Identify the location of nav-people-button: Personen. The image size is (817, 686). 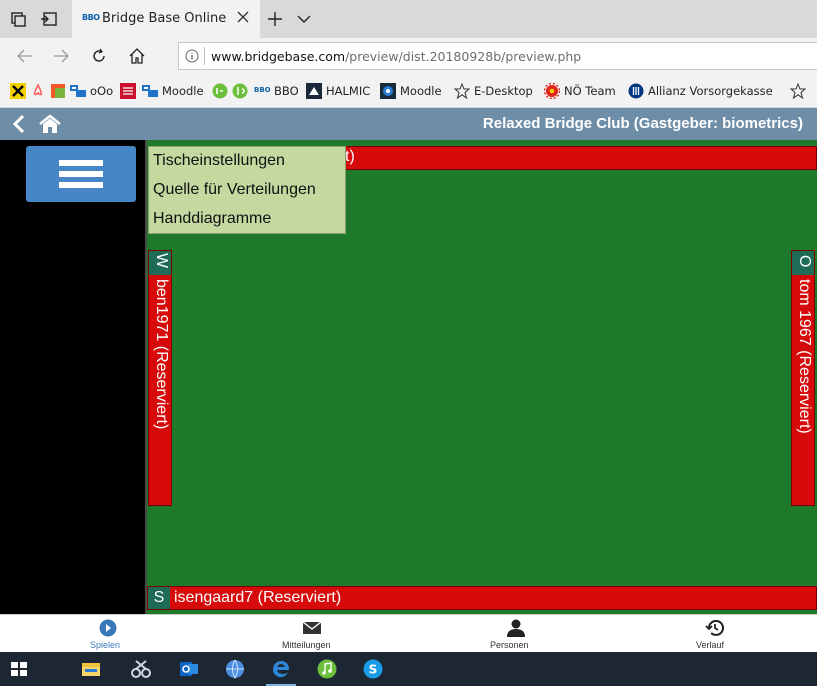
(516, 634).